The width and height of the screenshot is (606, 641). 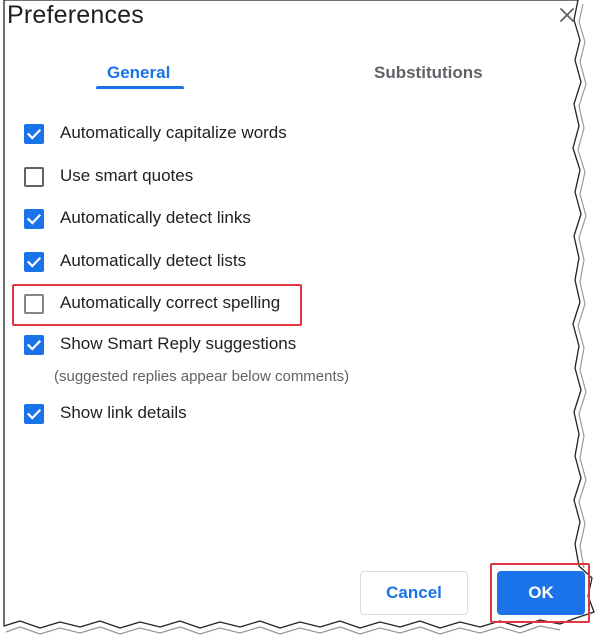 I want to click on option-label: Automatically detect lists, so click(x=153, y=260).